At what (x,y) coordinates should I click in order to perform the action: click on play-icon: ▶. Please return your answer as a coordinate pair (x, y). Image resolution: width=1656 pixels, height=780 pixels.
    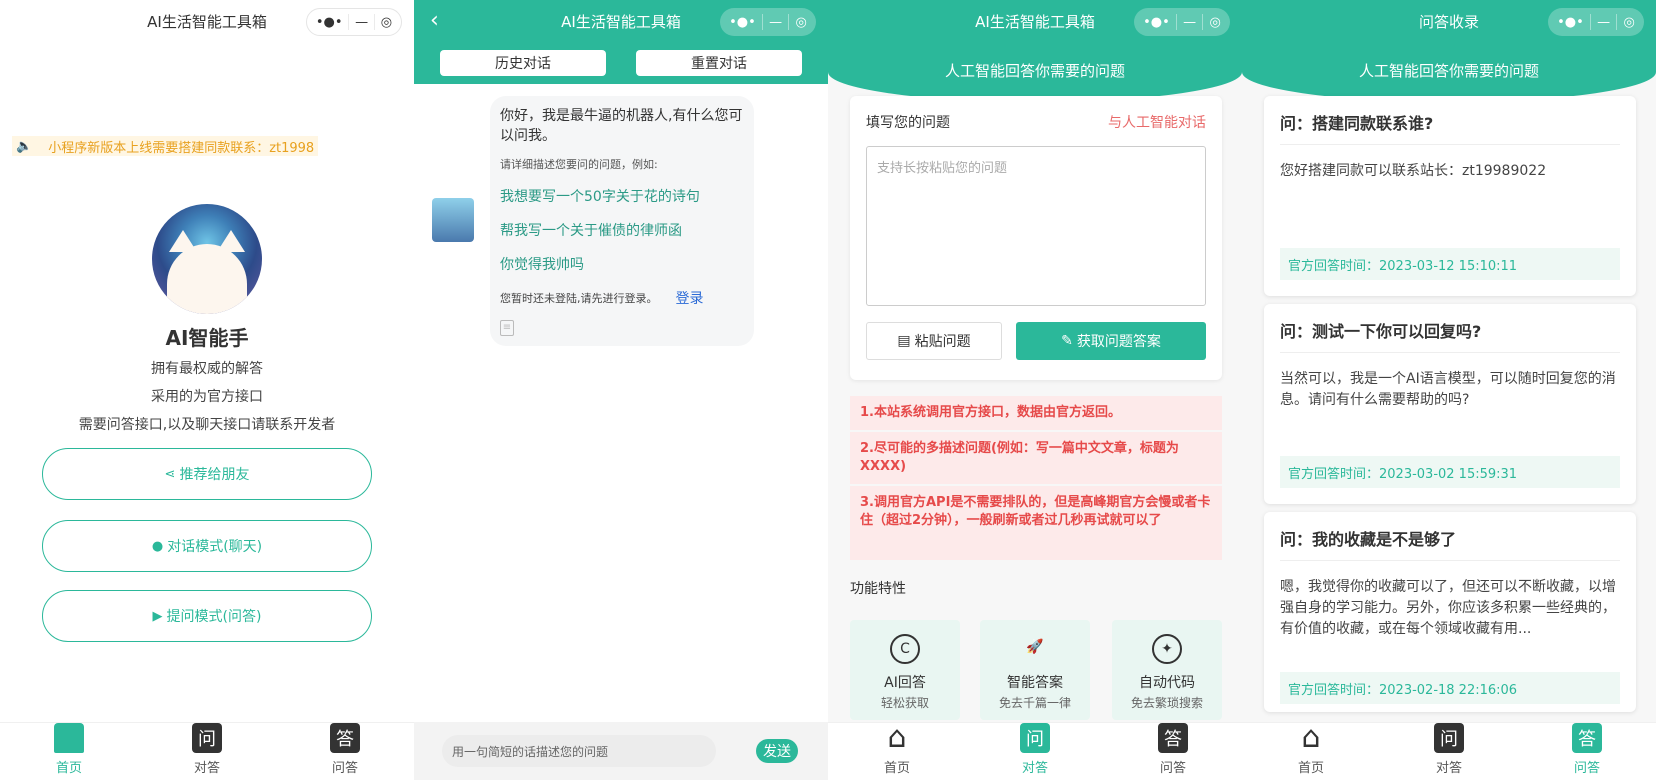
    Looking at the image, I should click on (157, 616).